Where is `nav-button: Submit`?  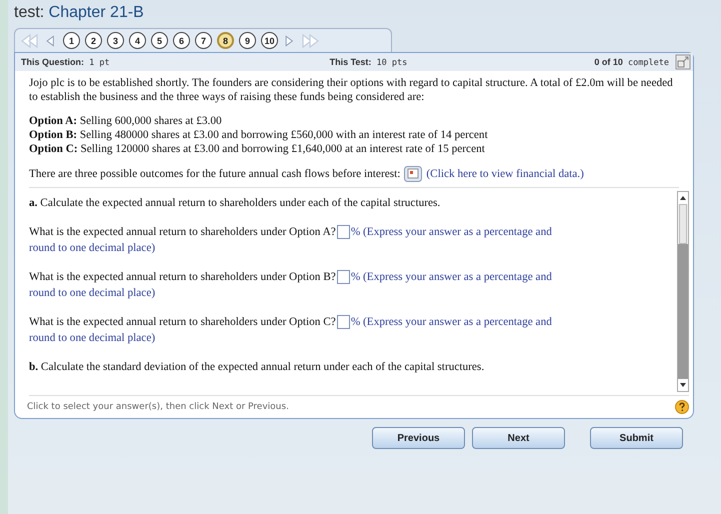
nav-button: Submit is located at coordinates (636, 438).